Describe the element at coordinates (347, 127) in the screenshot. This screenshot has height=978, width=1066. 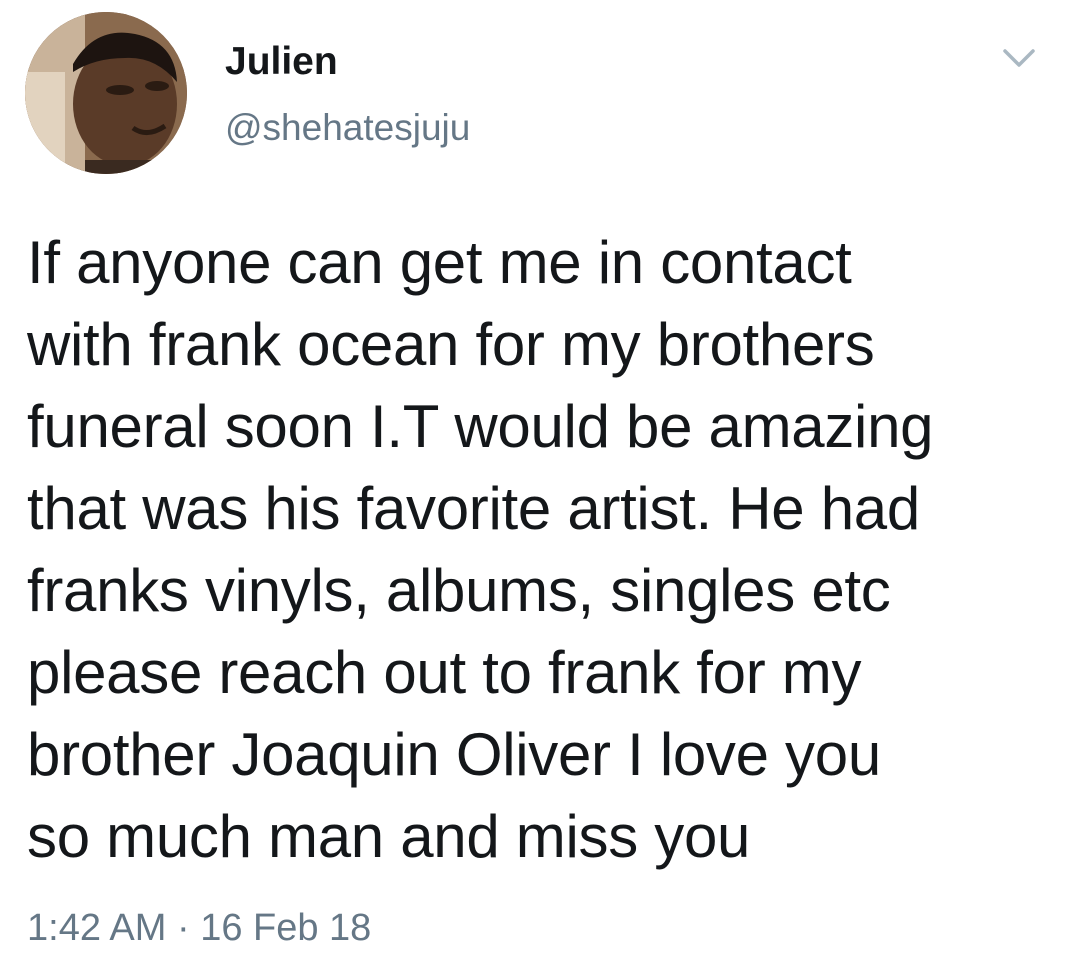
I see `author-handle: @shehatesjuju` at that location.